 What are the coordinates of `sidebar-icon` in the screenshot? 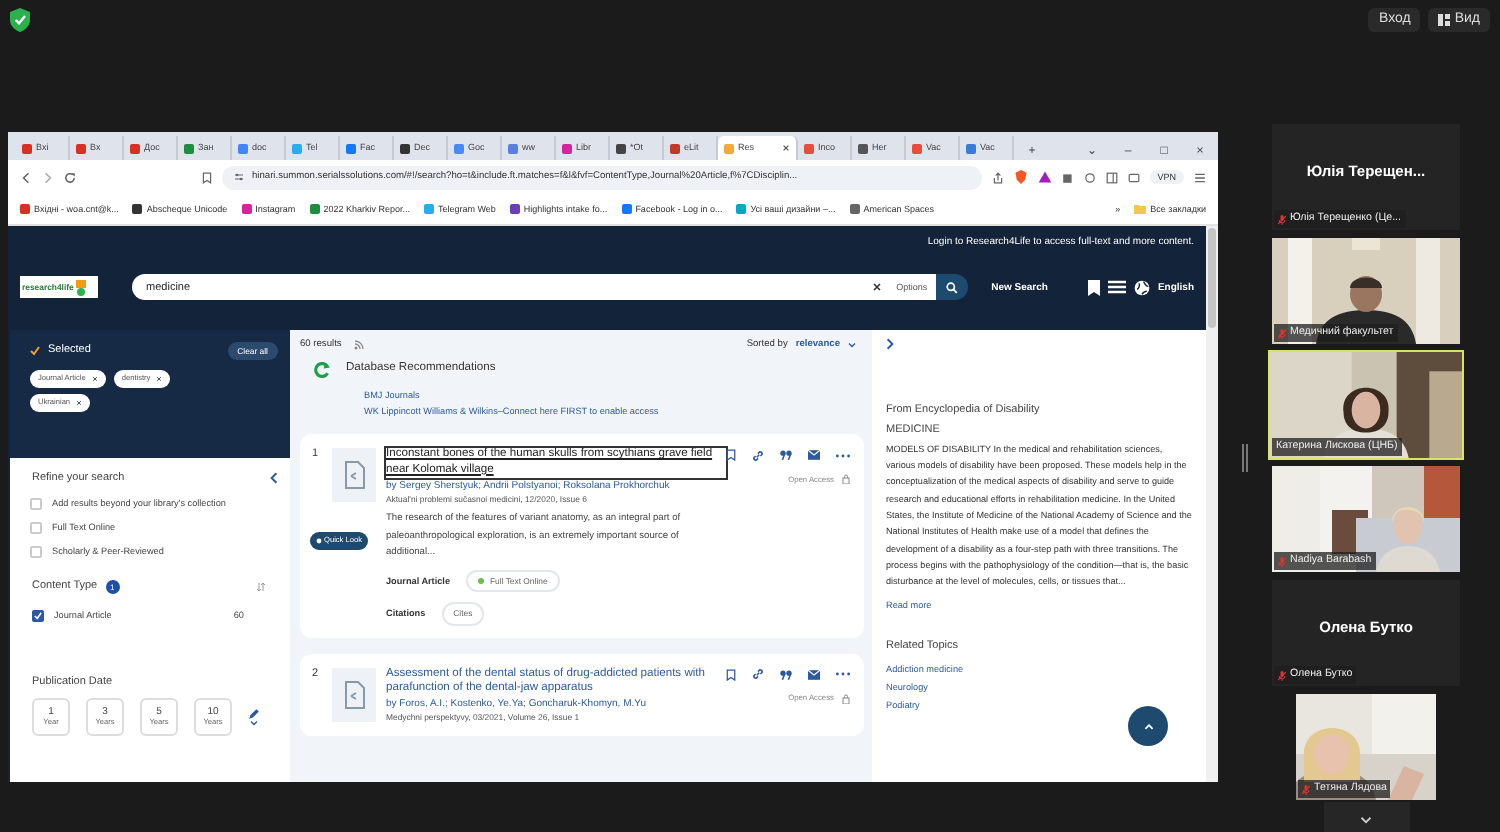 It's located at (1111, 177).